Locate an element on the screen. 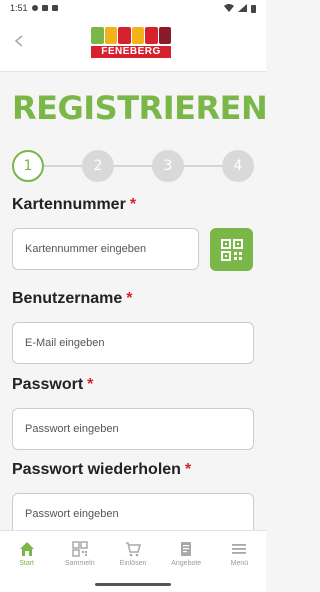 The width and height of the screenshot is (320, 592). tab-label: Start is located at coordinates (26, 563).